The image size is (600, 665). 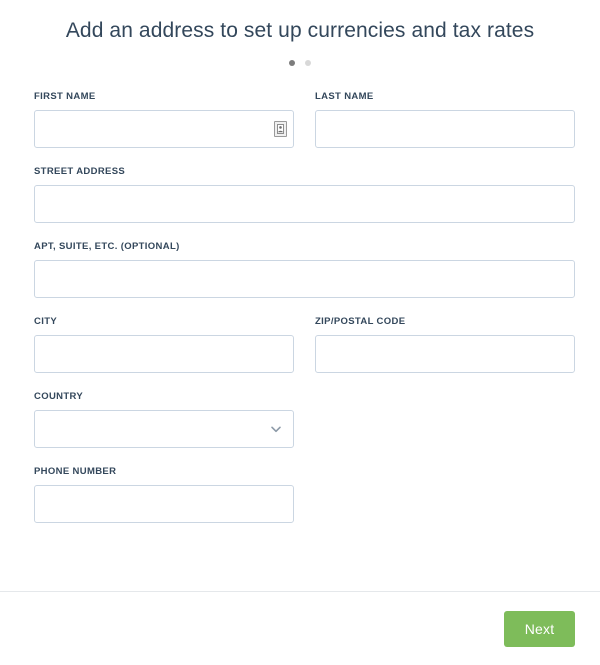 I want to click on wizard-footer: Next, so click(x=300, y=628).